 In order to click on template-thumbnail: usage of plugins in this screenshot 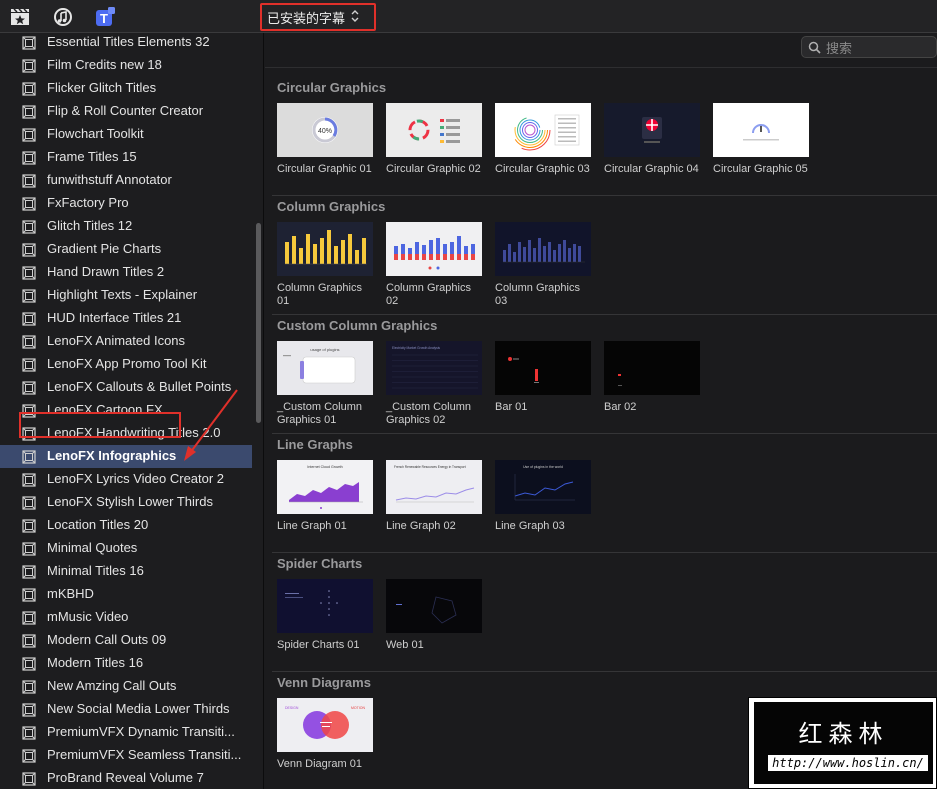, I will do `click(325, 368)`.